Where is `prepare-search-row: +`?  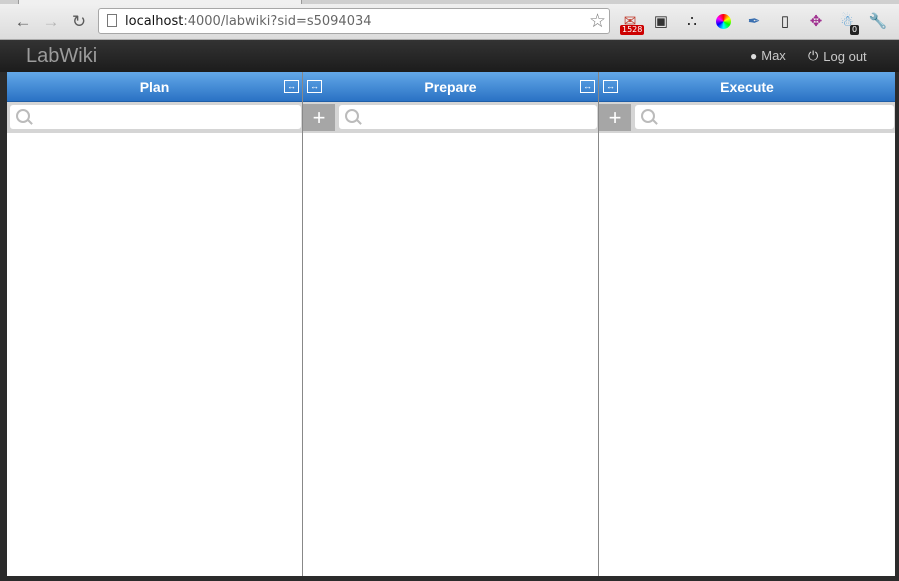 prepare-search-row: + is located at coordinates (450, 117).